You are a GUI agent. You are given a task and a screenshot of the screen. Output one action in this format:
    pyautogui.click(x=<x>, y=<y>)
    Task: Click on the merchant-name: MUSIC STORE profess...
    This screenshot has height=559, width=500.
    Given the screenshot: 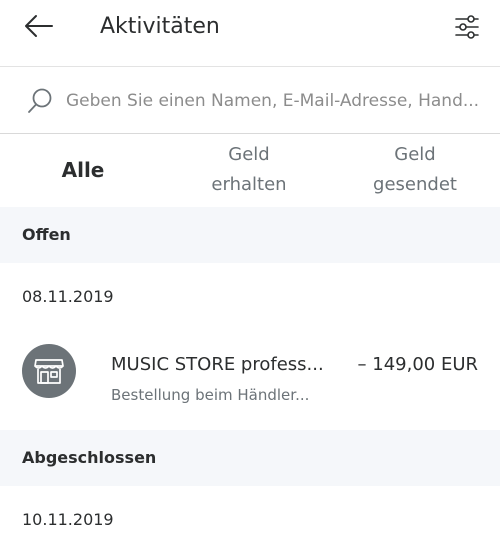 What is the action you would take?
    pyautogui.click(x=217, y=364)
    